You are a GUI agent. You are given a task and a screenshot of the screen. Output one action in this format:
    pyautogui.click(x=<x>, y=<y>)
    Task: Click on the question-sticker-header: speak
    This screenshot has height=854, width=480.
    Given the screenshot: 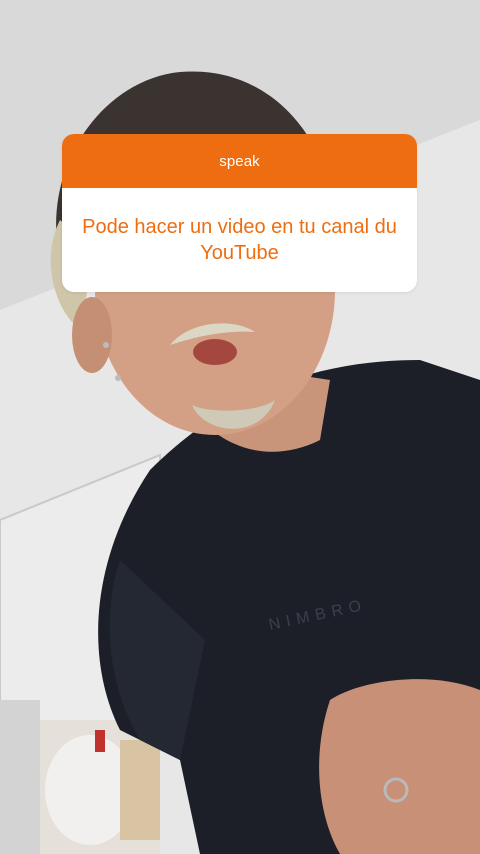 What is the action you would take?
    pyautogui.click(x=239, y=161)
    